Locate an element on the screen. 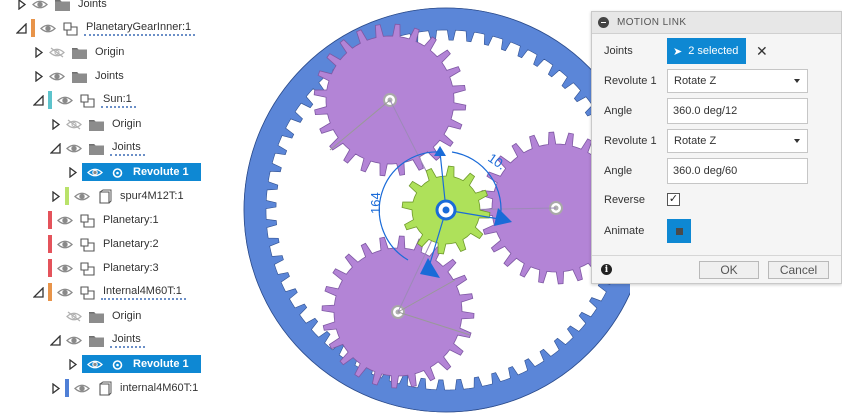 This screenshot has width=842, height=417. tree-item-label: Planetary:1 is located at coordinates (131, 220).